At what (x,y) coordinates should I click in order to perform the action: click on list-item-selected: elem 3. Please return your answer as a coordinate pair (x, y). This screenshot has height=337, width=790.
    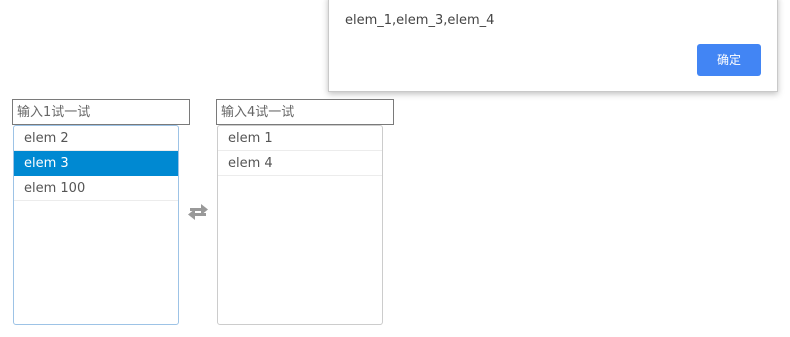
    Looking at the image, I should click on (96, 163).